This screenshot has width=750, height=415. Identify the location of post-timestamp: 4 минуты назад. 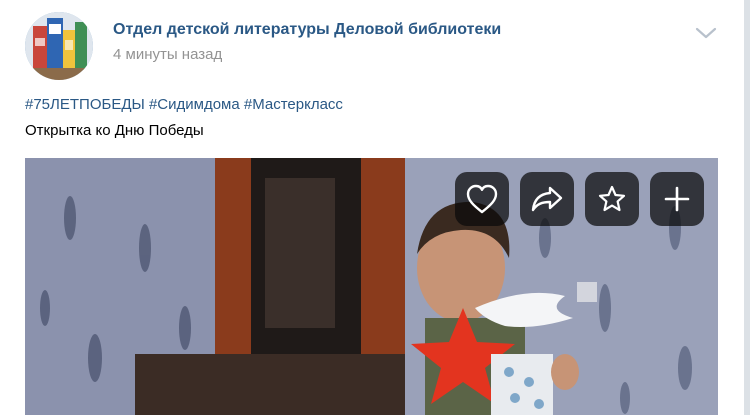
(167, 54).